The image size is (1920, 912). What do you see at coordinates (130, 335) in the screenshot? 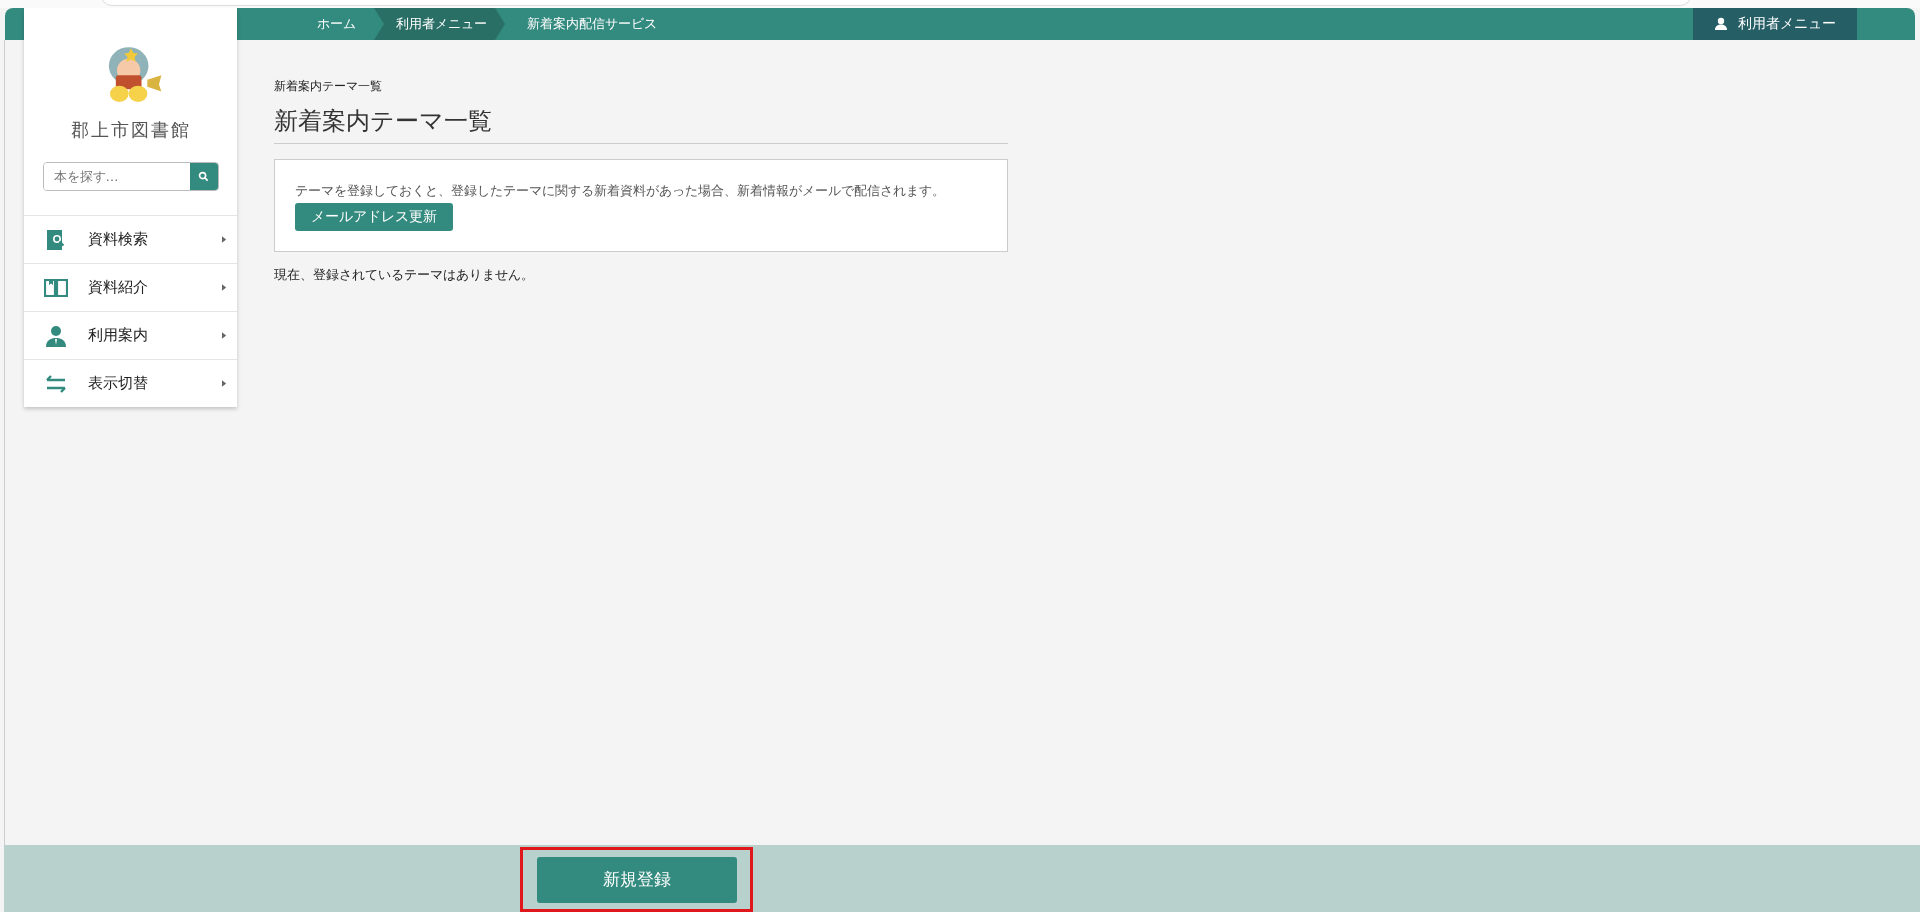
I see `sidebar-menu-item: 利用案内` at bounding box center [130, 335].